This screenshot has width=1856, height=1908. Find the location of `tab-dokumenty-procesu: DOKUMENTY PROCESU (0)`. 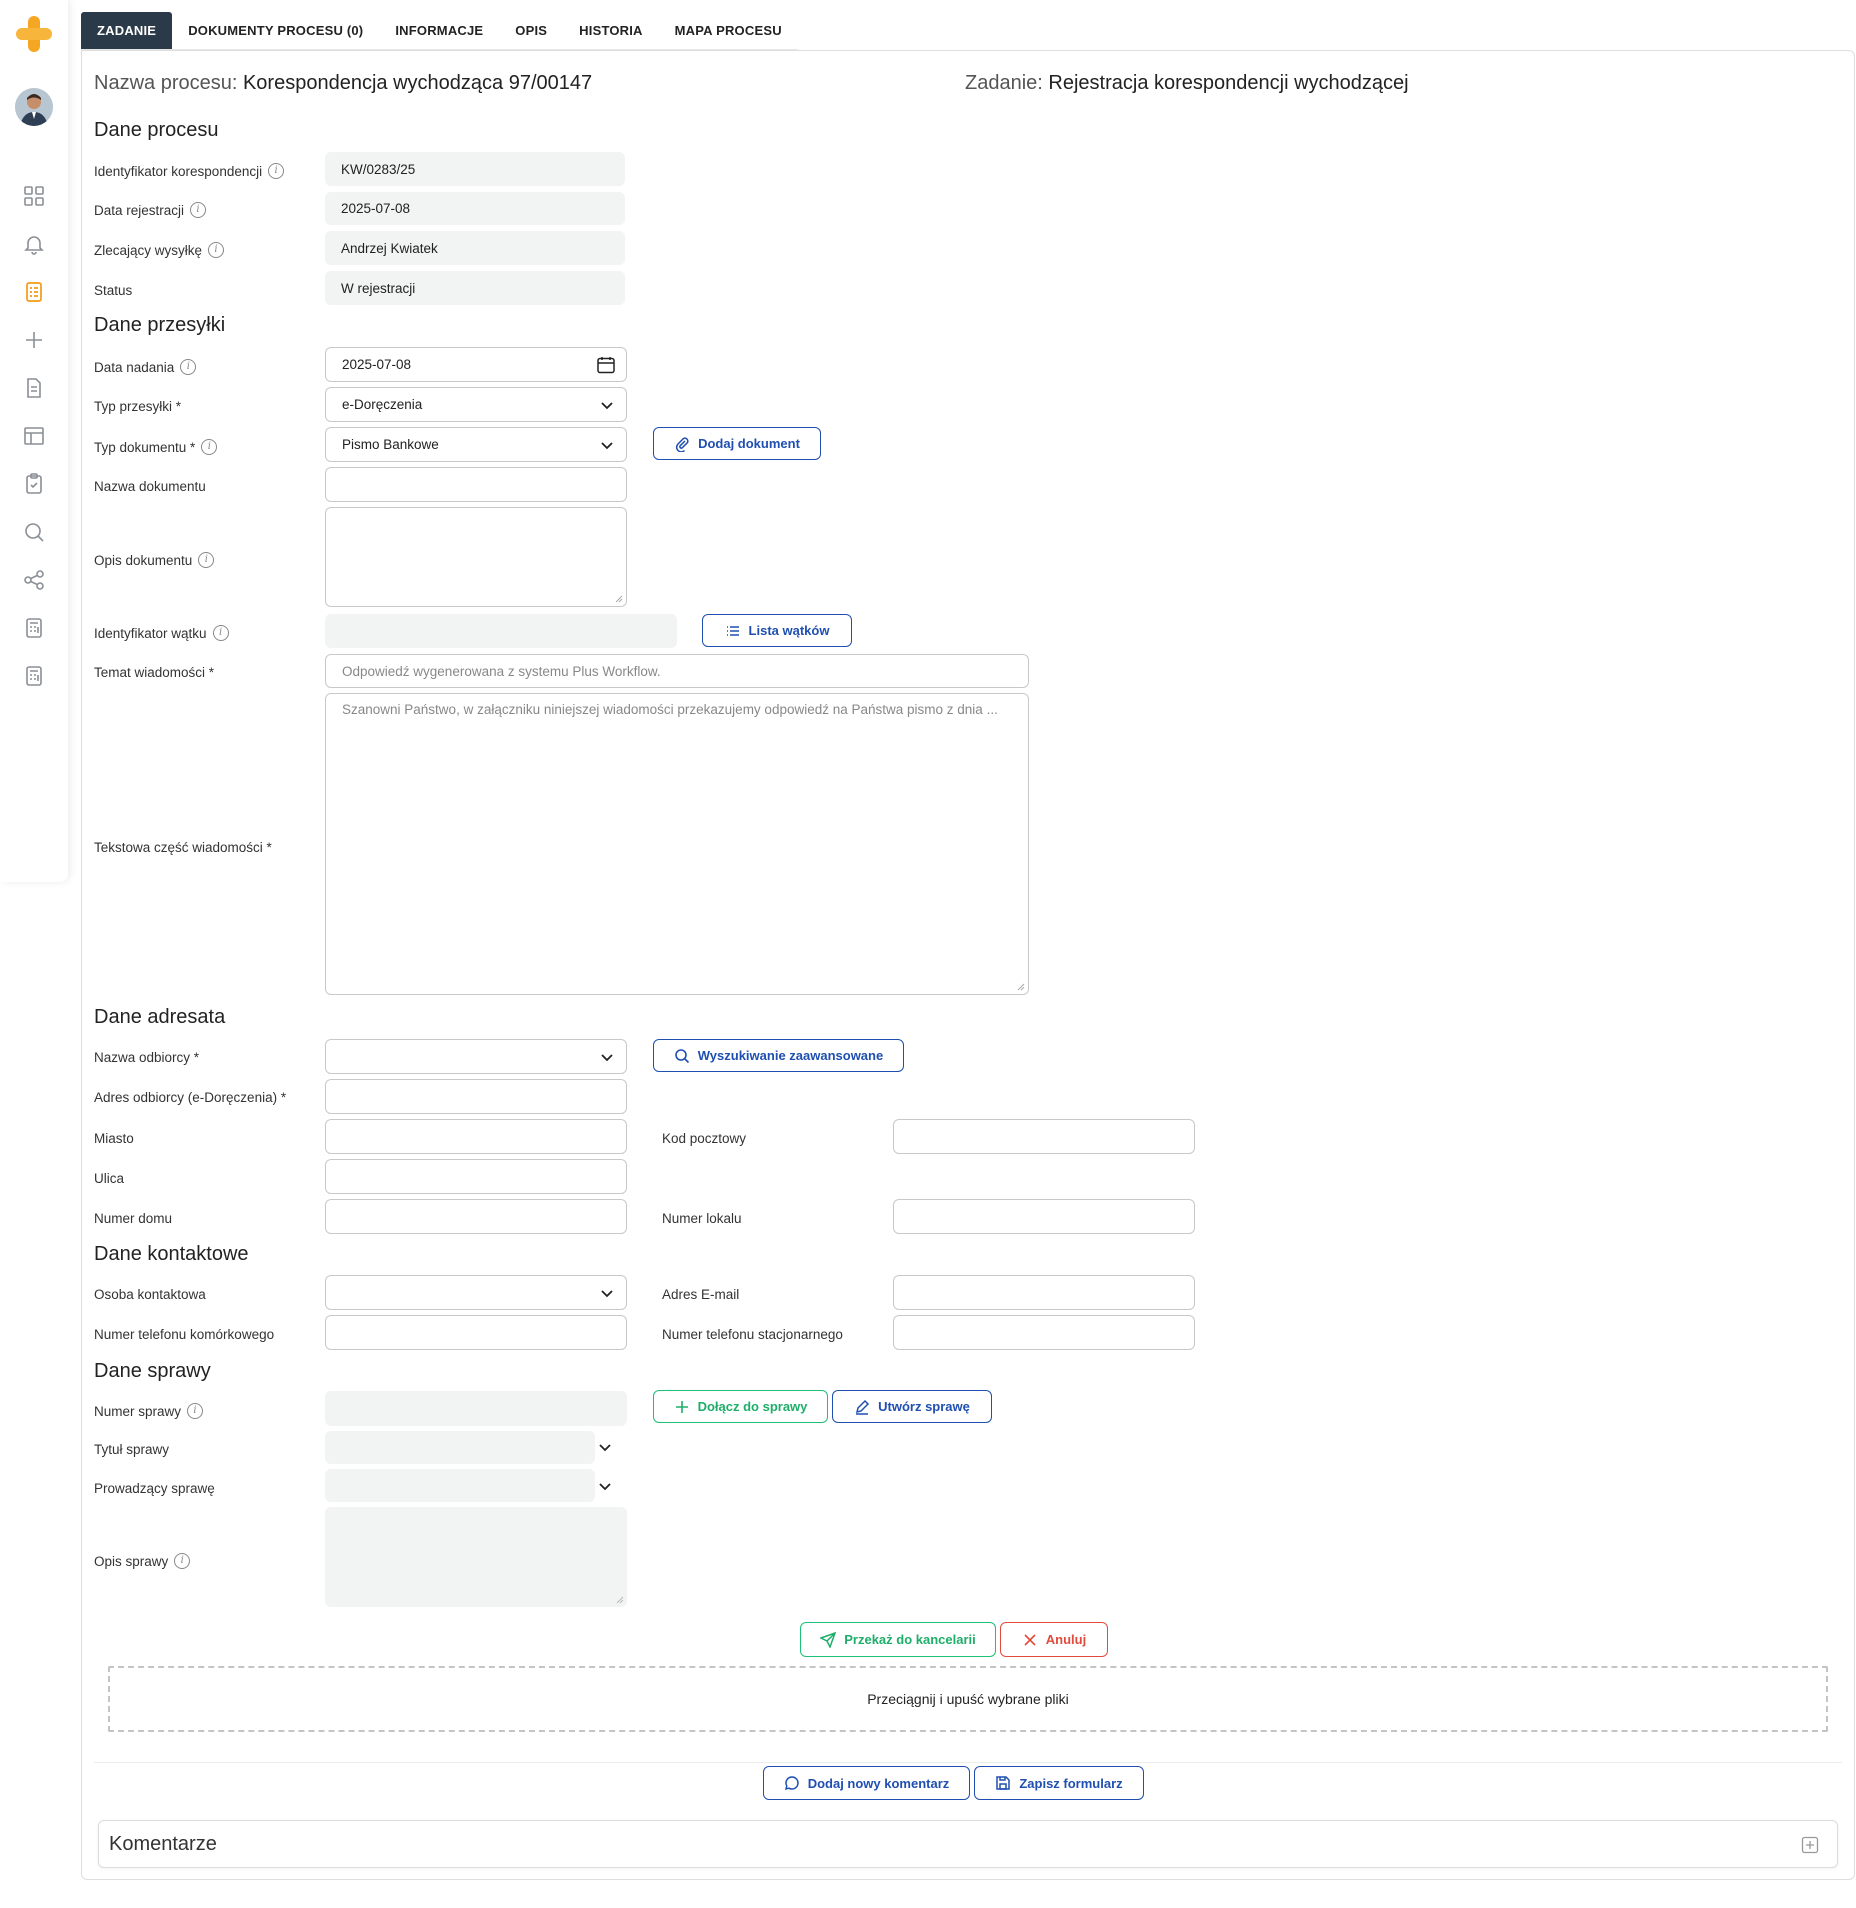

tab-dokumenty-procesu: DOKUMENTY PROCESU (0) is located at coordinates (276, 31).